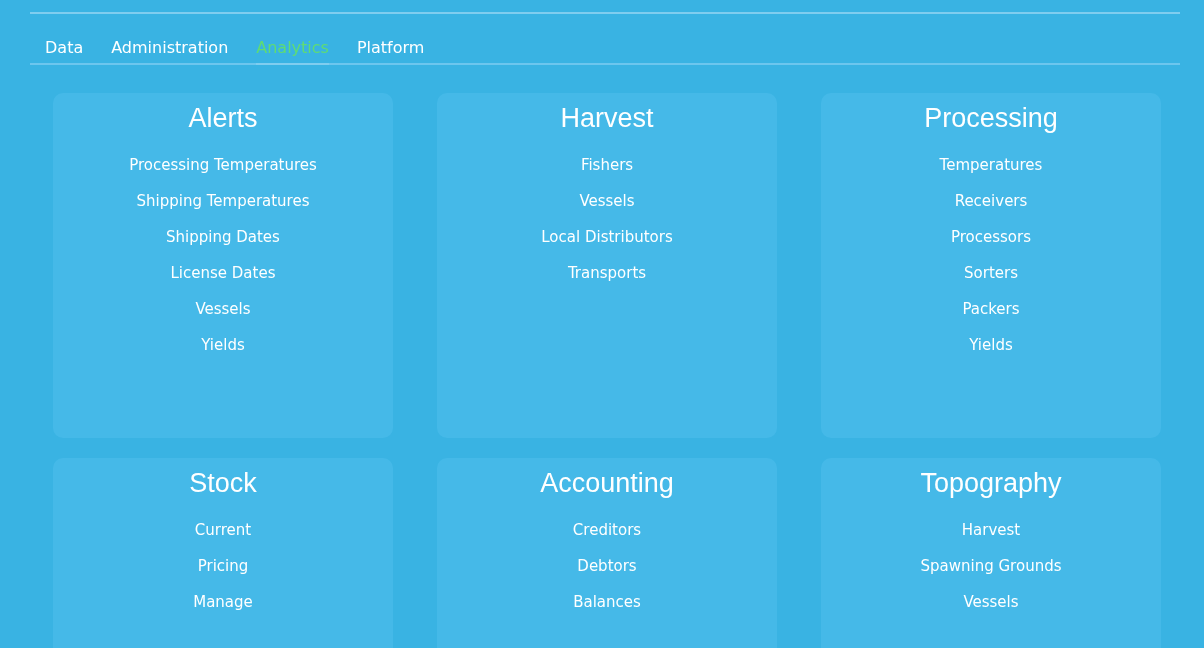  What do you see at coordinates (991, 237) in the screenshot?
I see `menu-link: Processors` at bounding box center [991, 237].